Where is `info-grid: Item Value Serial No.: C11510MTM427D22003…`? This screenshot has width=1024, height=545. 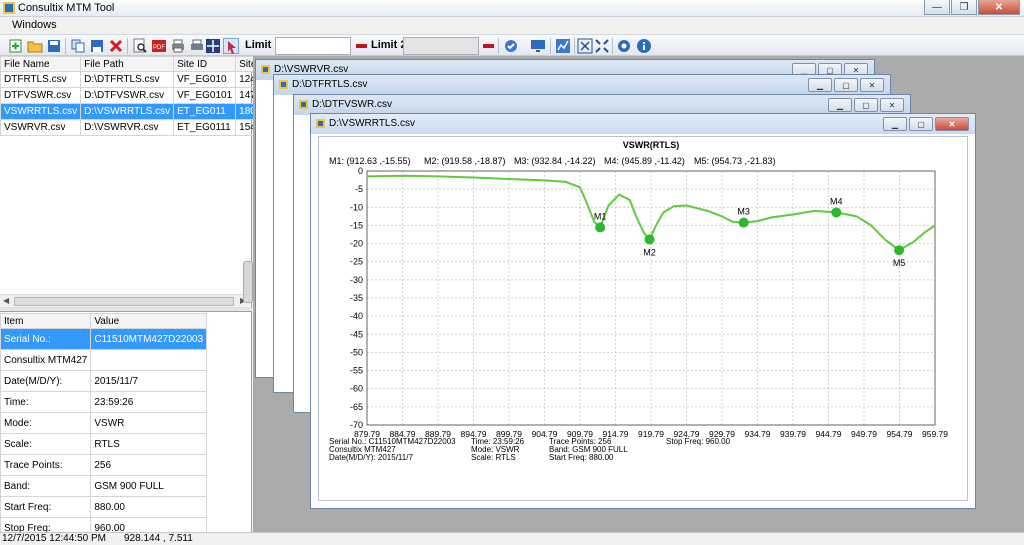
info-grid: Item Value Serial No.: C11510MTM427D22003… is located at coordinates (104, 426).